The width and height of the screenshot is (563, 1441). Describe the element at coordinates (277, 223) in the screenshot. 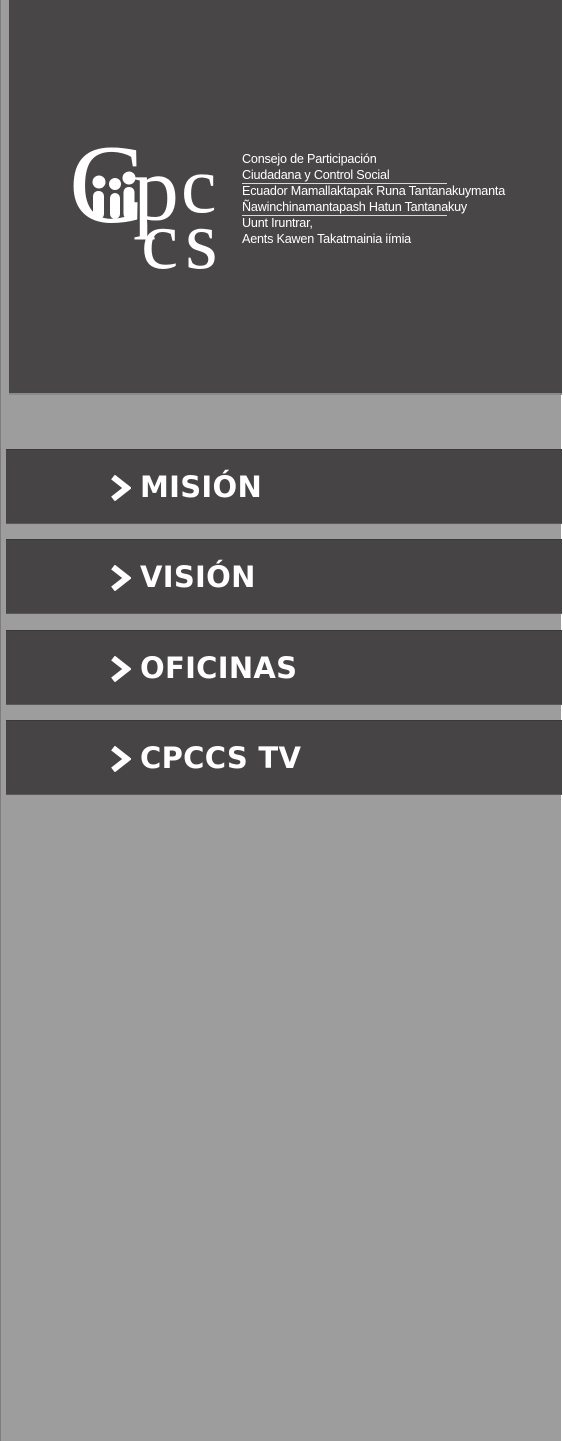

I see `logo-line-5: Uunt Iruntrar,` at that location.